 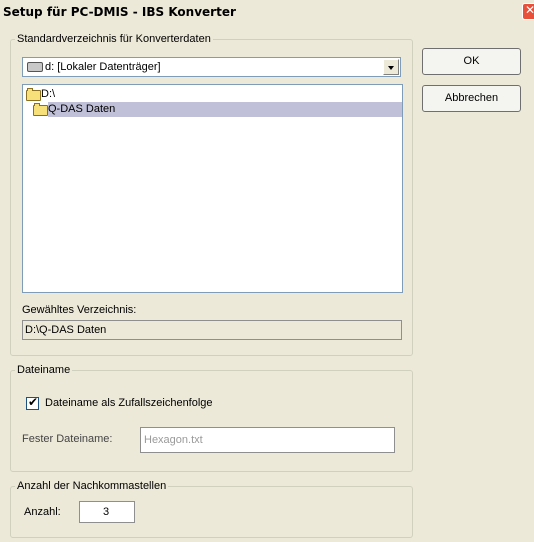 I want to click on checkmark-icon: ✔, so click(x=33, y=402).